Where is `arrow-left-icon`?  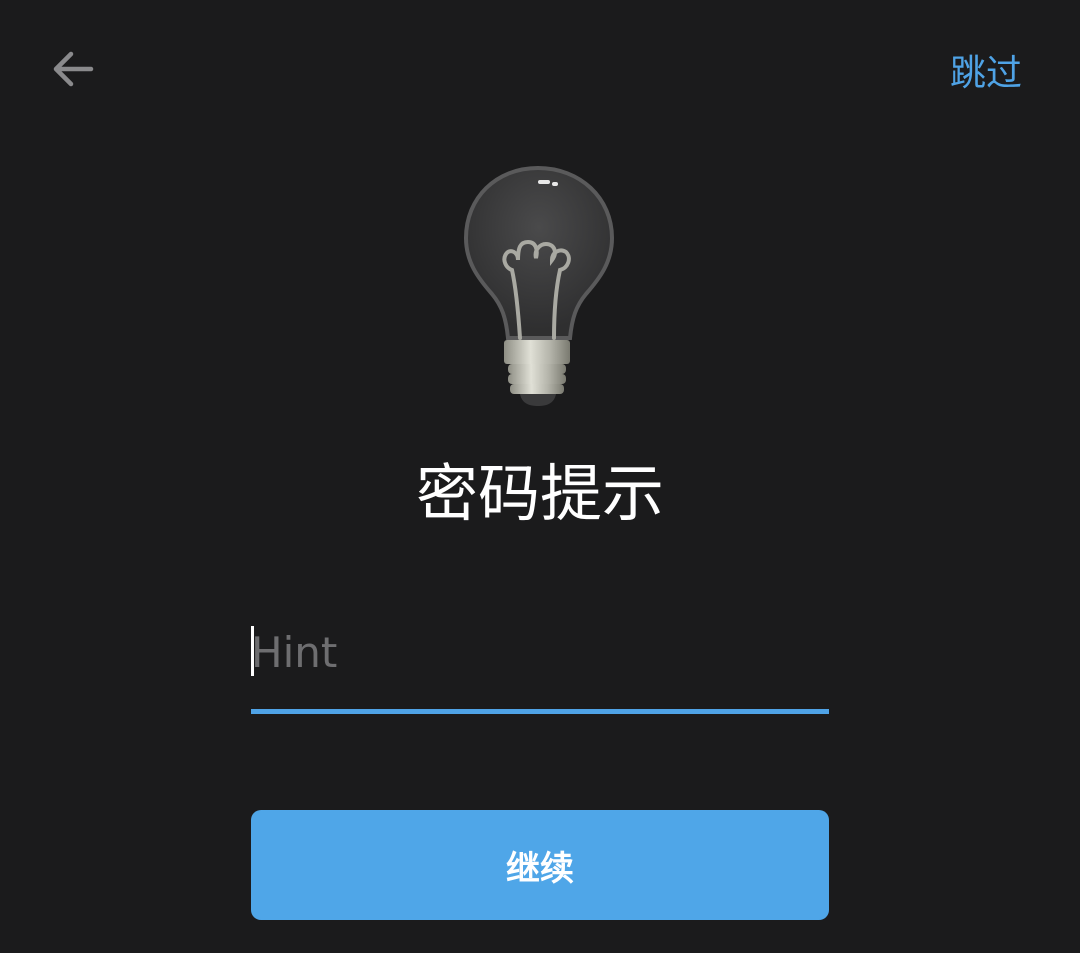
arrow-left-icon is located at coordinates (73, 69).